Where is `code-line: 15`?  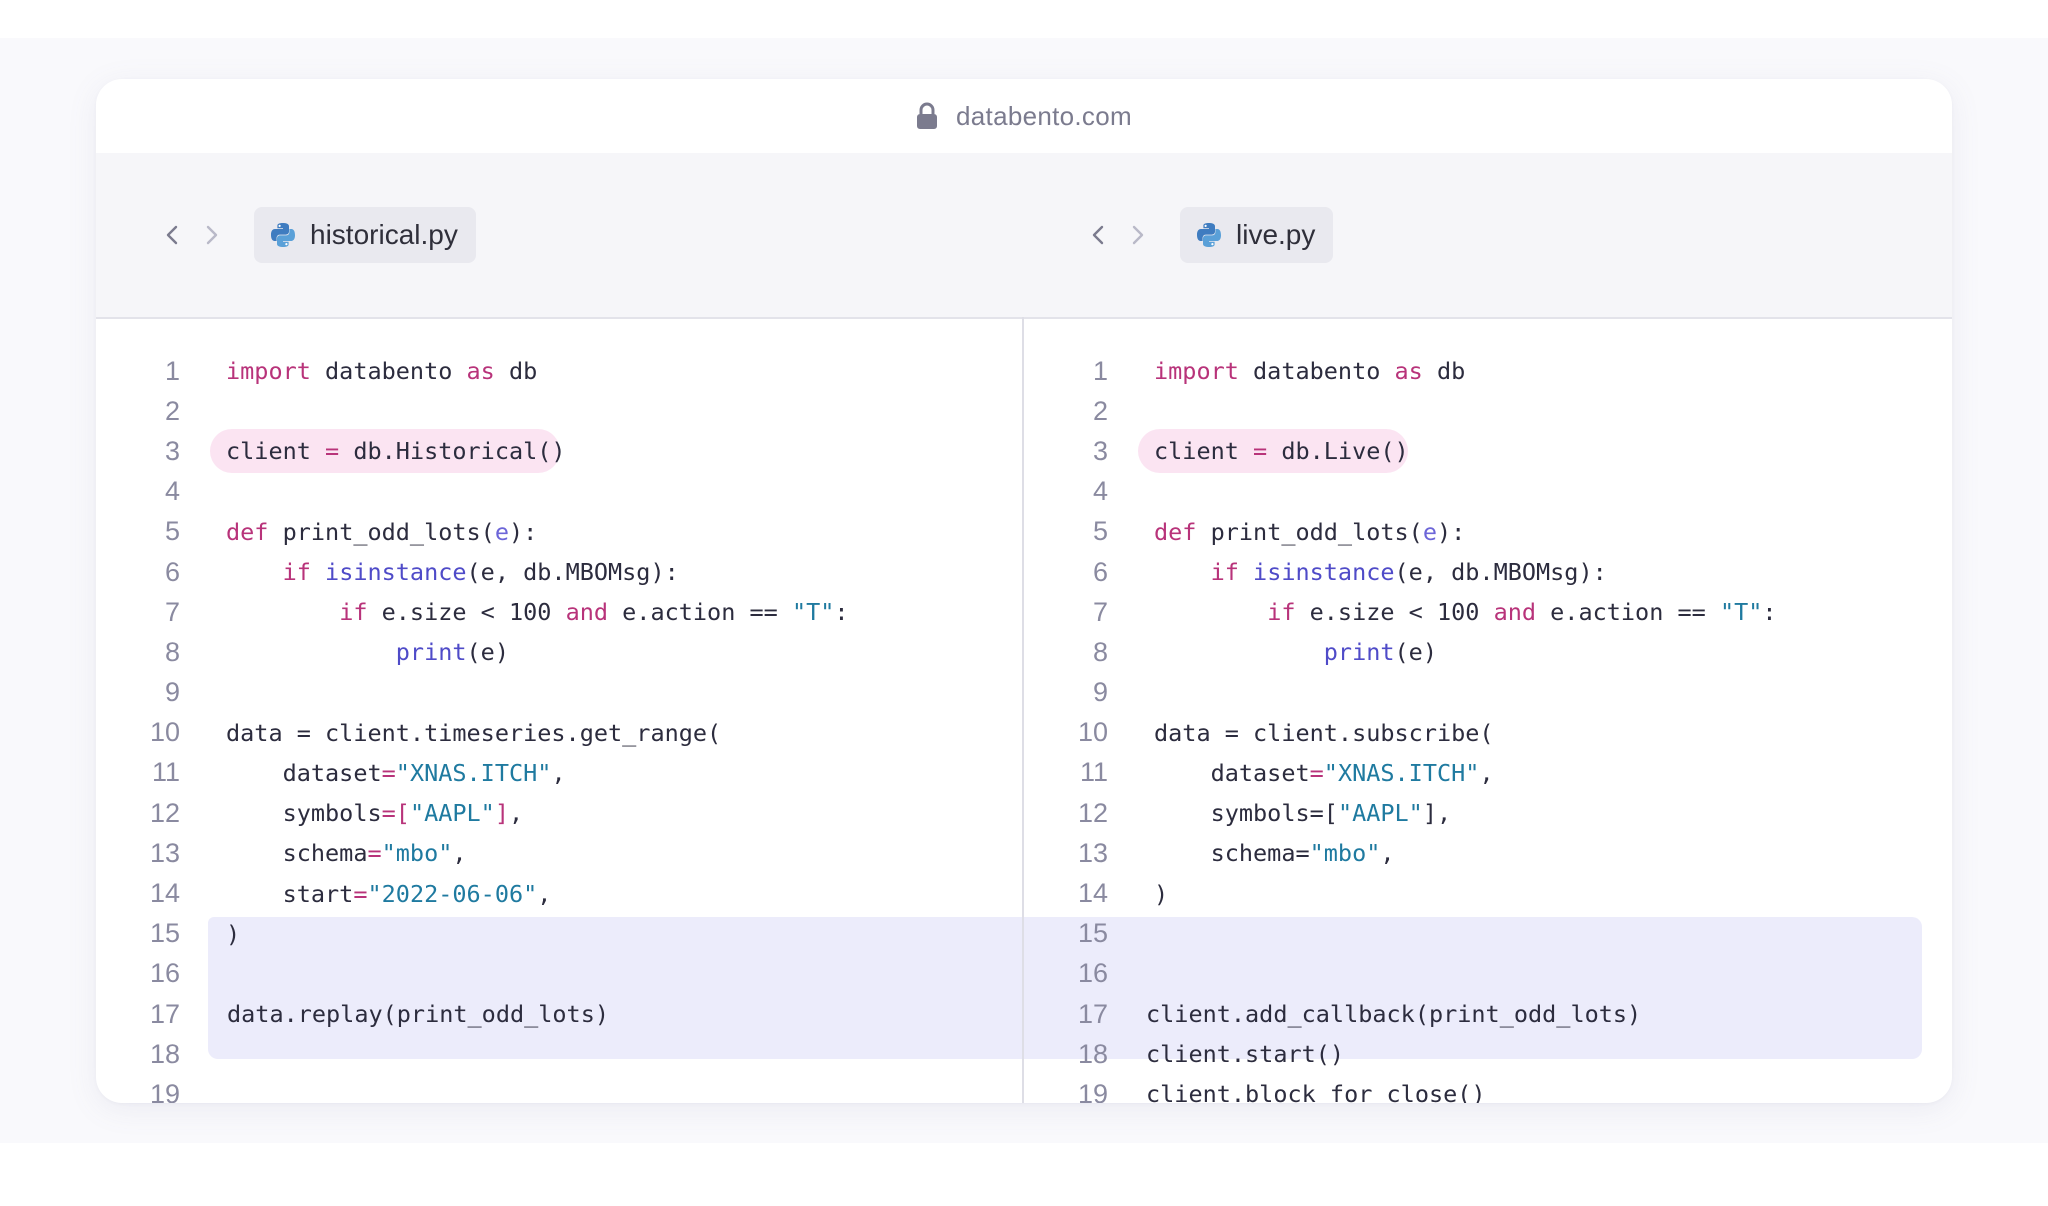 code-line: 15 is located at coordinates (1487, 934).